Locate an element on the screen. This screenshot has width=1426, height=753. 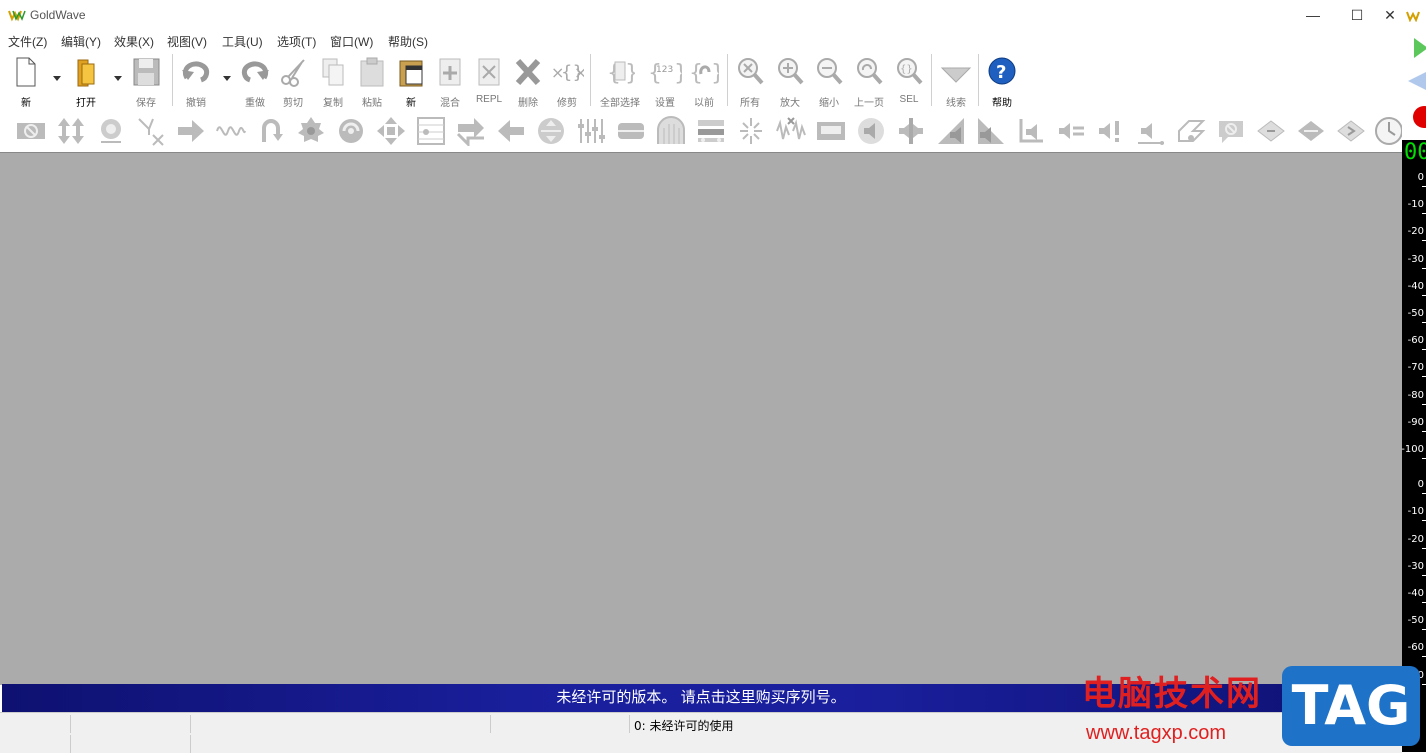
fade-in-icon is located at coordinates (951, 131).